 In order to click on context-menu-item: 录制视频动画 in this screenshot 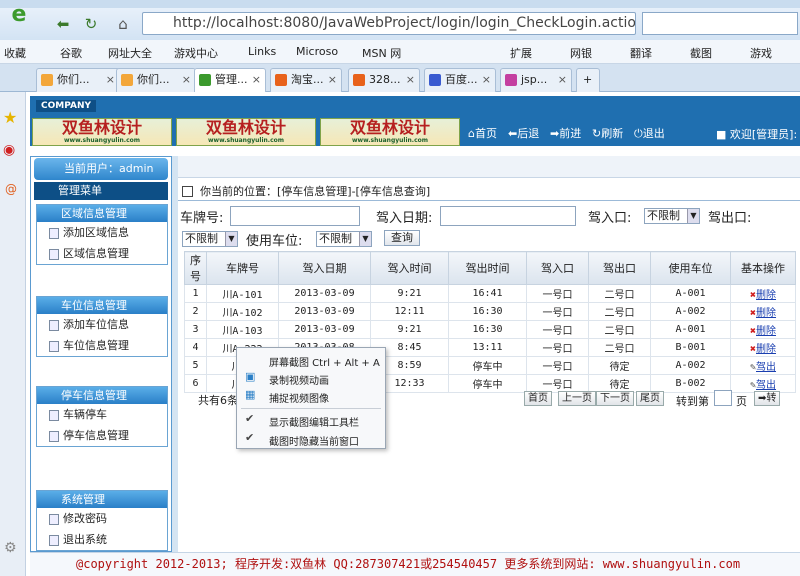, I will do `click(299, 379)`.